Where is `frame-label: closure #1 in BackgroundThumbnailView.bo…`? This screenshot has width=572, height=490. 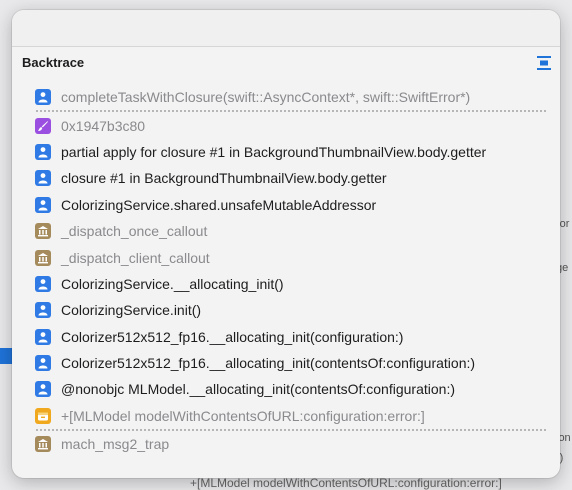 frame-label: closure #1 in BackgroundThumbnailView.bo… is located at coordinates (224, 178).